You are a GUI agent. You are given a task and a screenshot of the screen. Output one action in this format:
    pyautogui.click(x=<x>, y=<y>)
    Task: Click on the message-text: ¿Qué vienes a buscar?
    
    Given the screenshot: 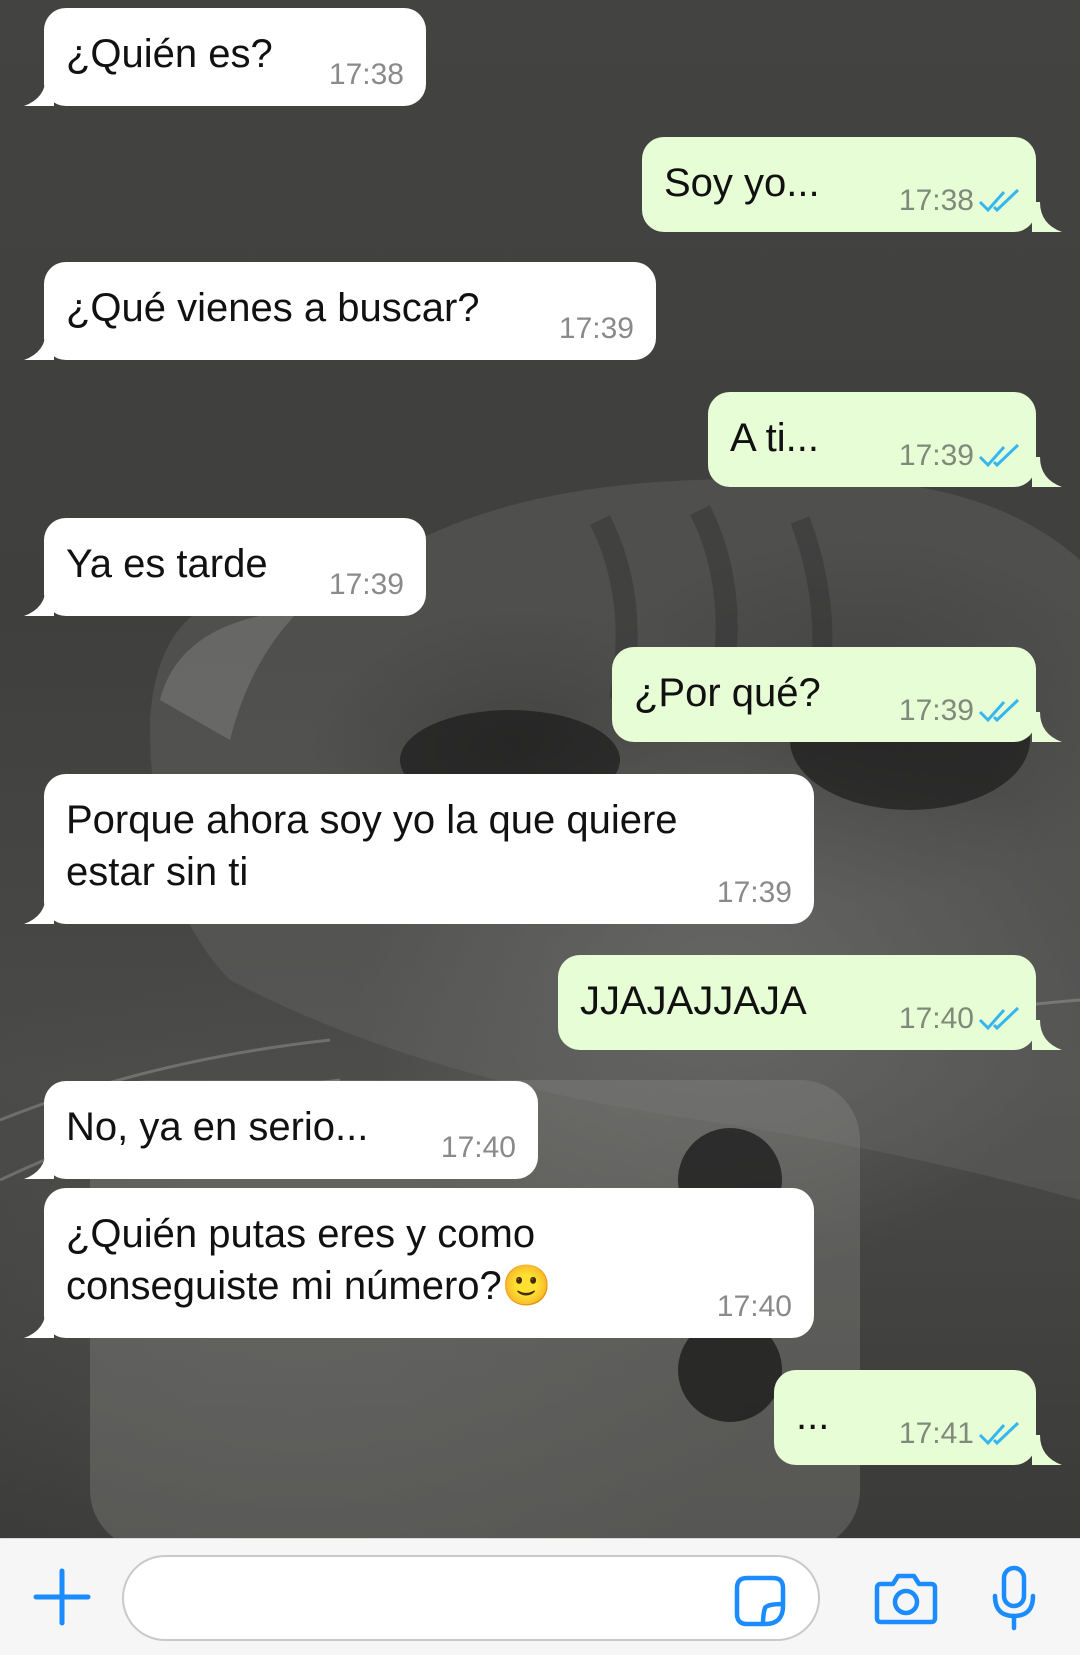 What is the action you would take?
    pyautogui.click(x=273, y=308)
    